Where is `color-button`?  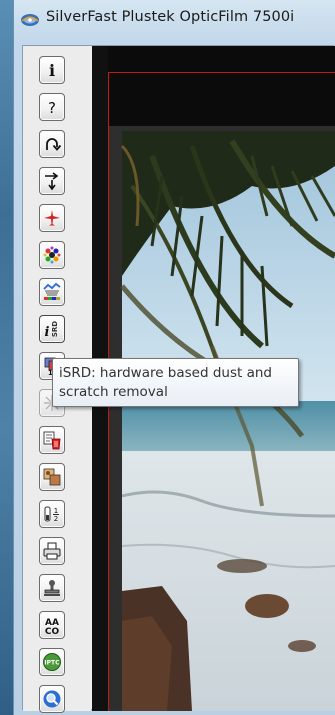
color-button is located at coordinates (52, 255).